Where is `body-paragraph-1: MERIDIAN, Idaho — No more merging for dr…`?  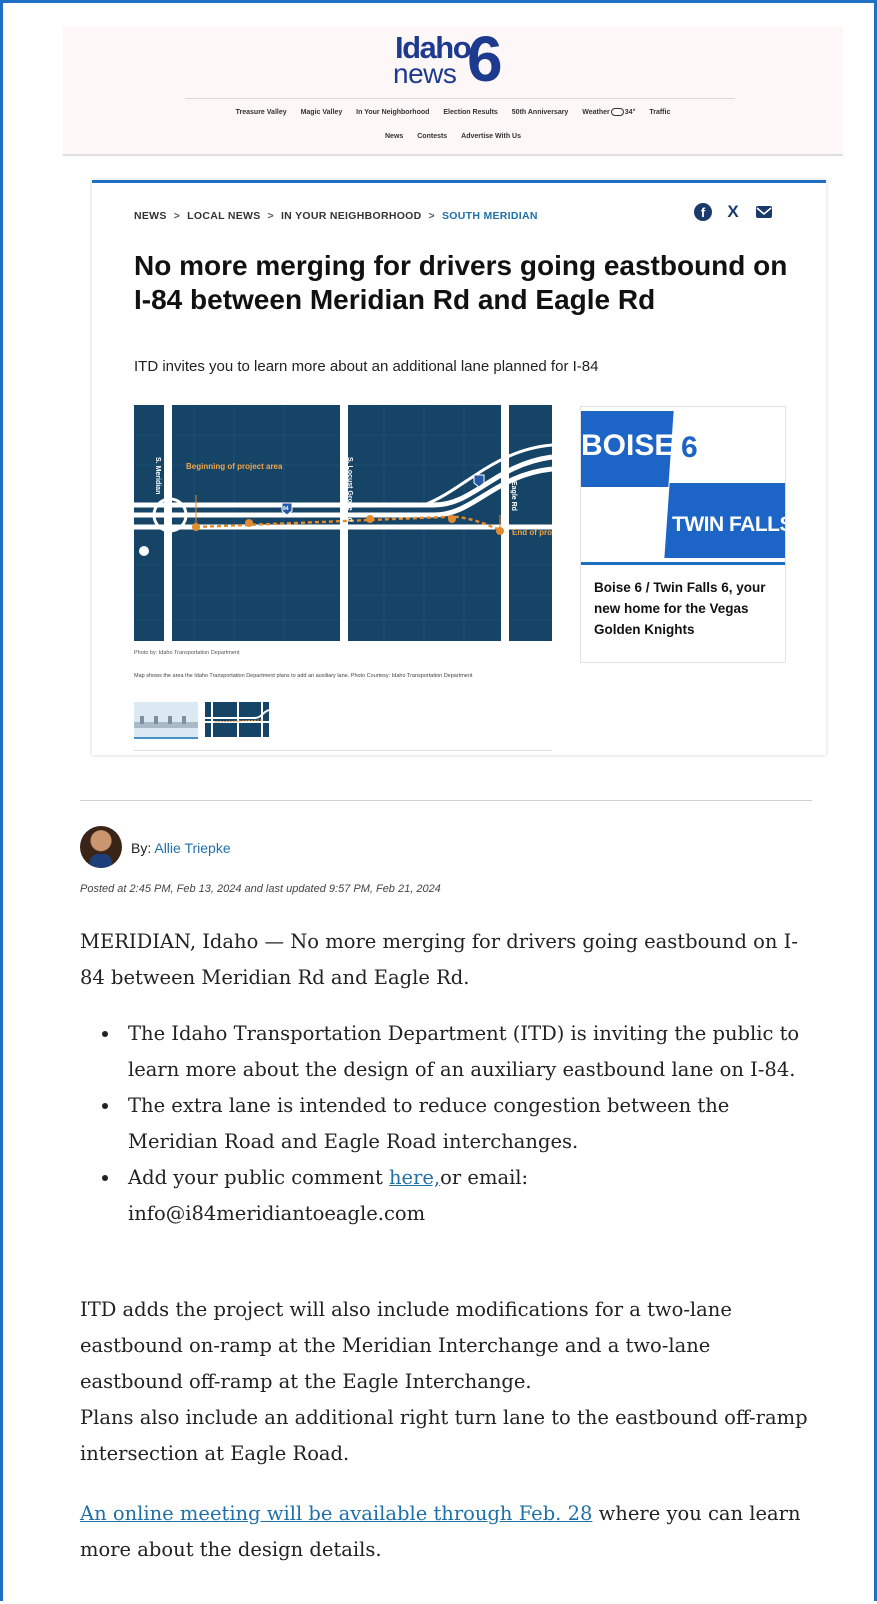
body-paragraph-1: MERIDIAN, Idaho — No more merging for dr… is located at coordinates (439, 959).